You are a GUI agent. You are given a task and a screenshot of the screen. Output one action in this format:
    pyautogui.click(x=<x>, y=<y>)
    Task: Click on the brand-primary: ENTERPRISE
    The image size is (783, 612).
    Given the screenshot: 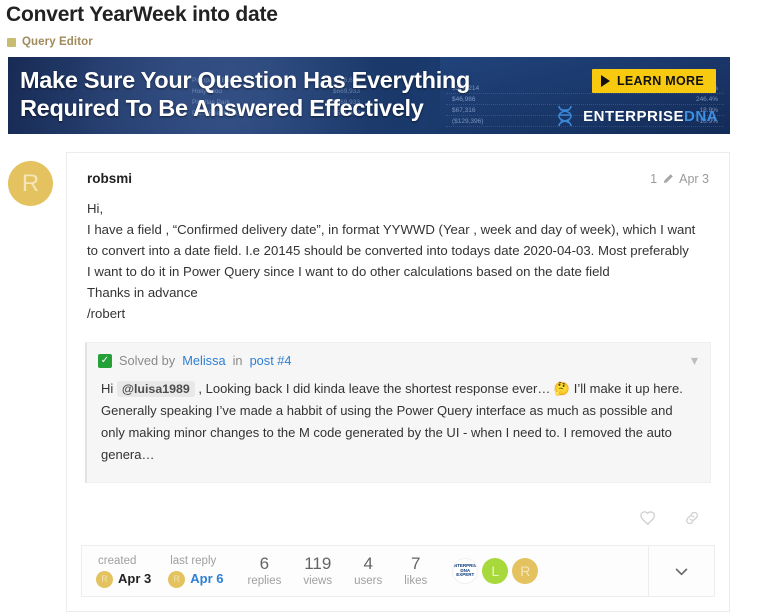 What is the action you would take?
    pyautogui.click(x=633, y=116)
    